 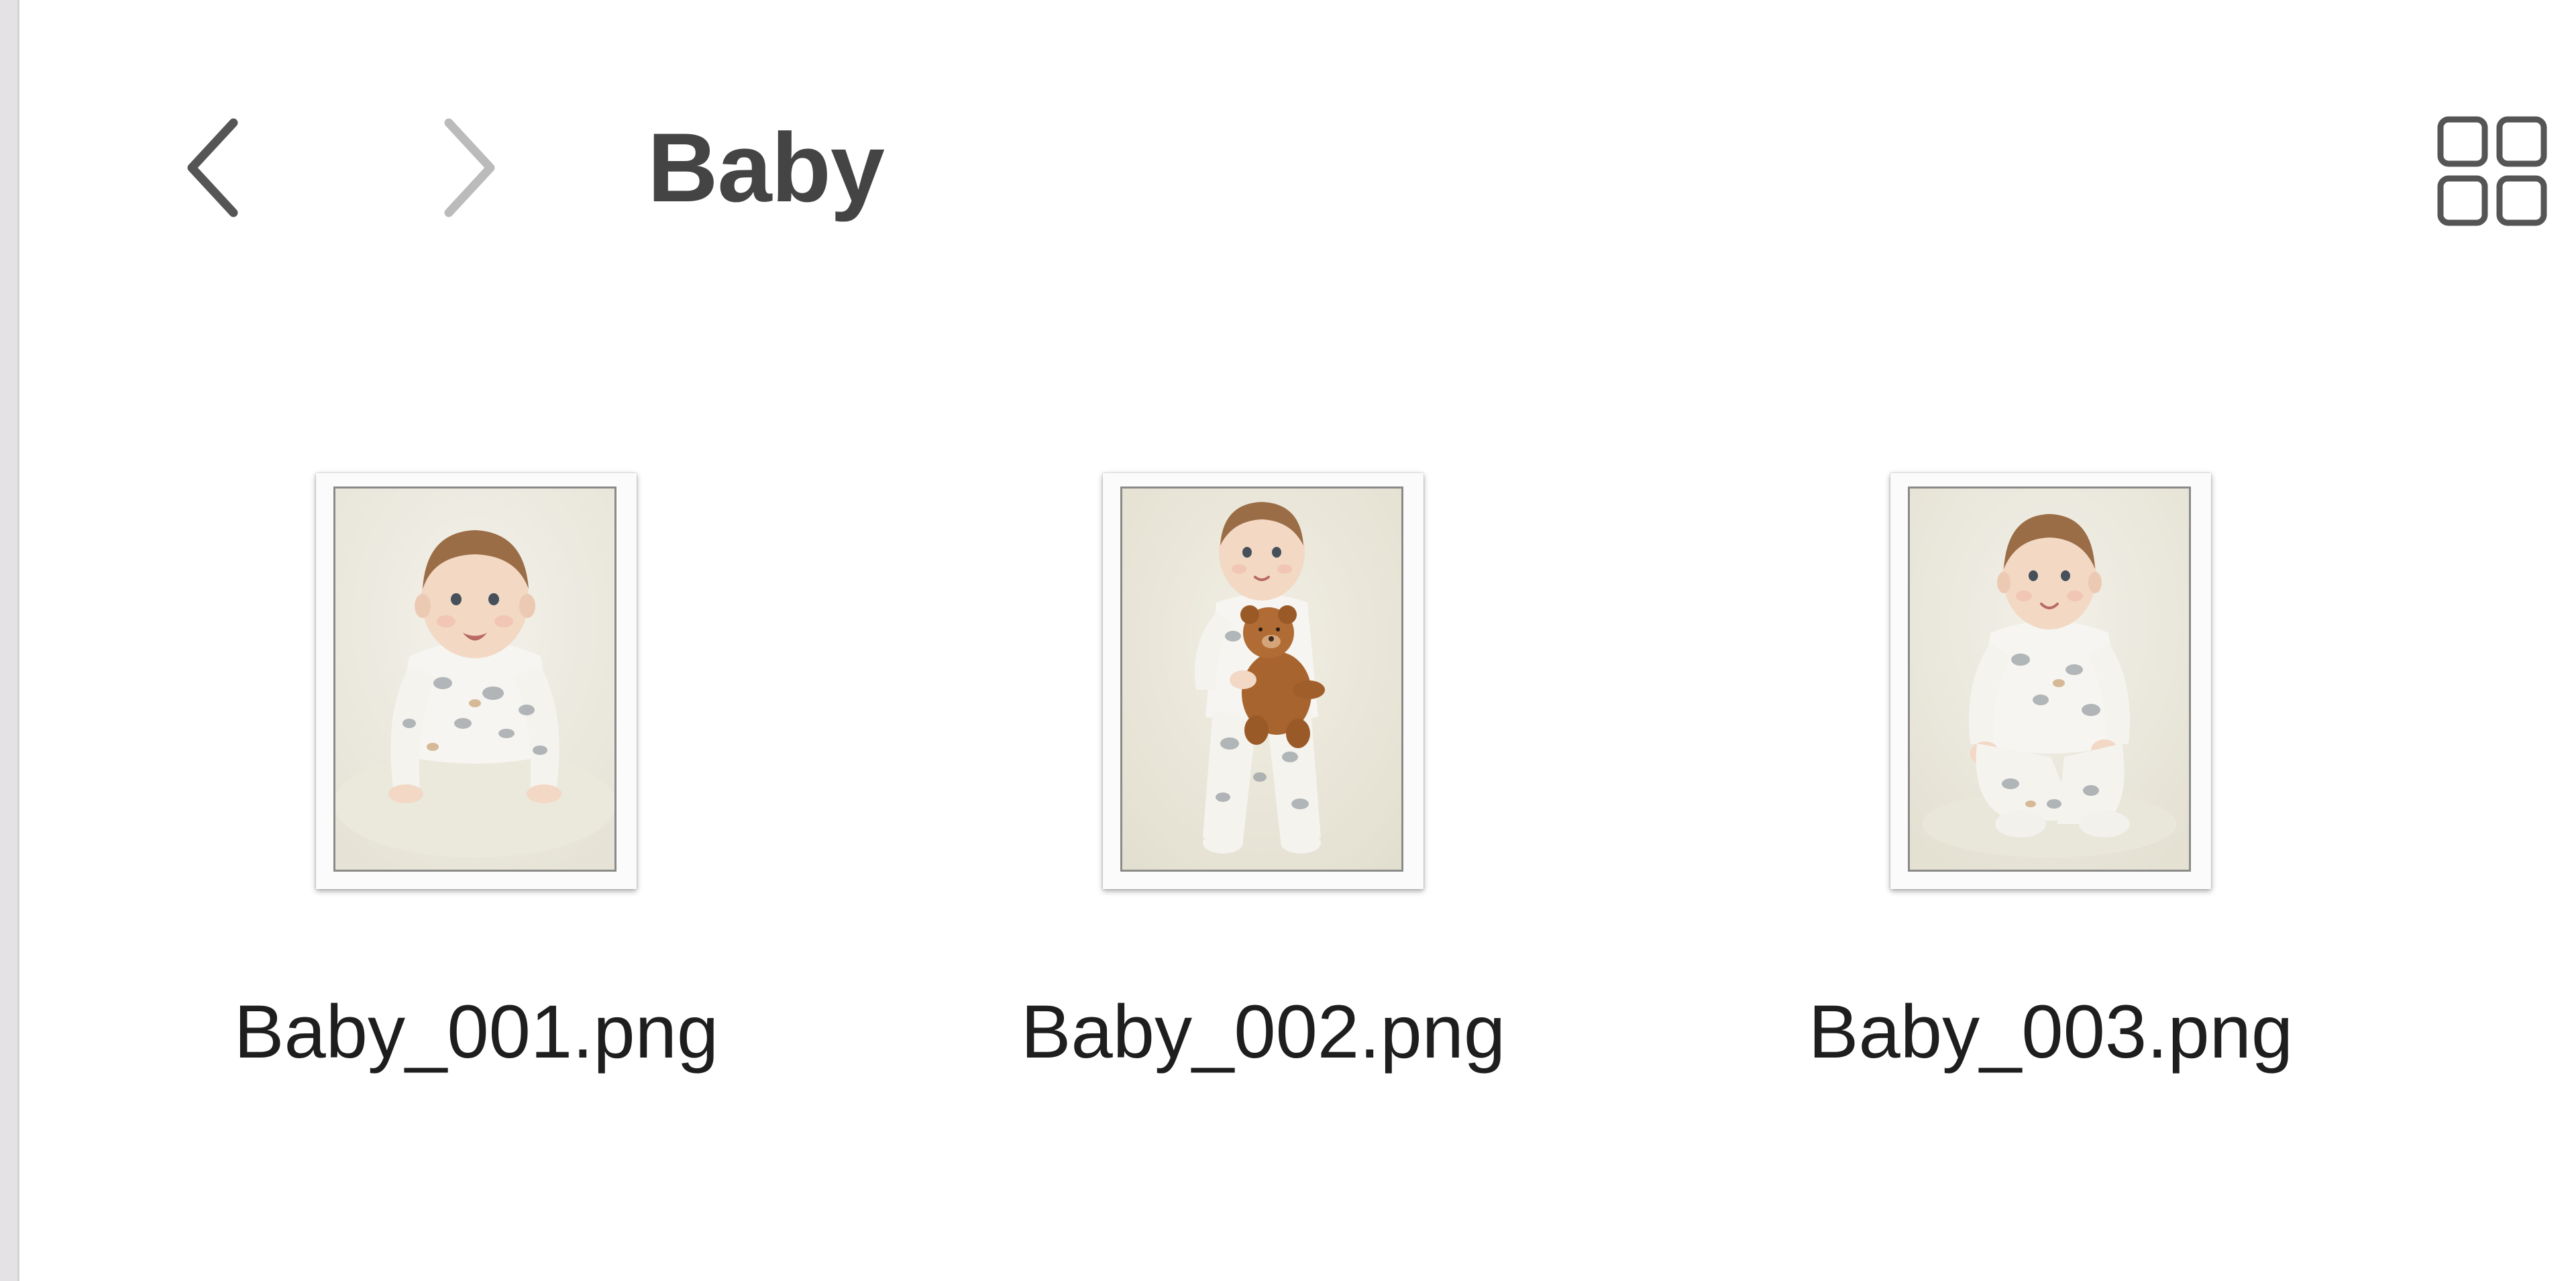 I want to click on photo-baby-crawling, so click(x=474, y=679).